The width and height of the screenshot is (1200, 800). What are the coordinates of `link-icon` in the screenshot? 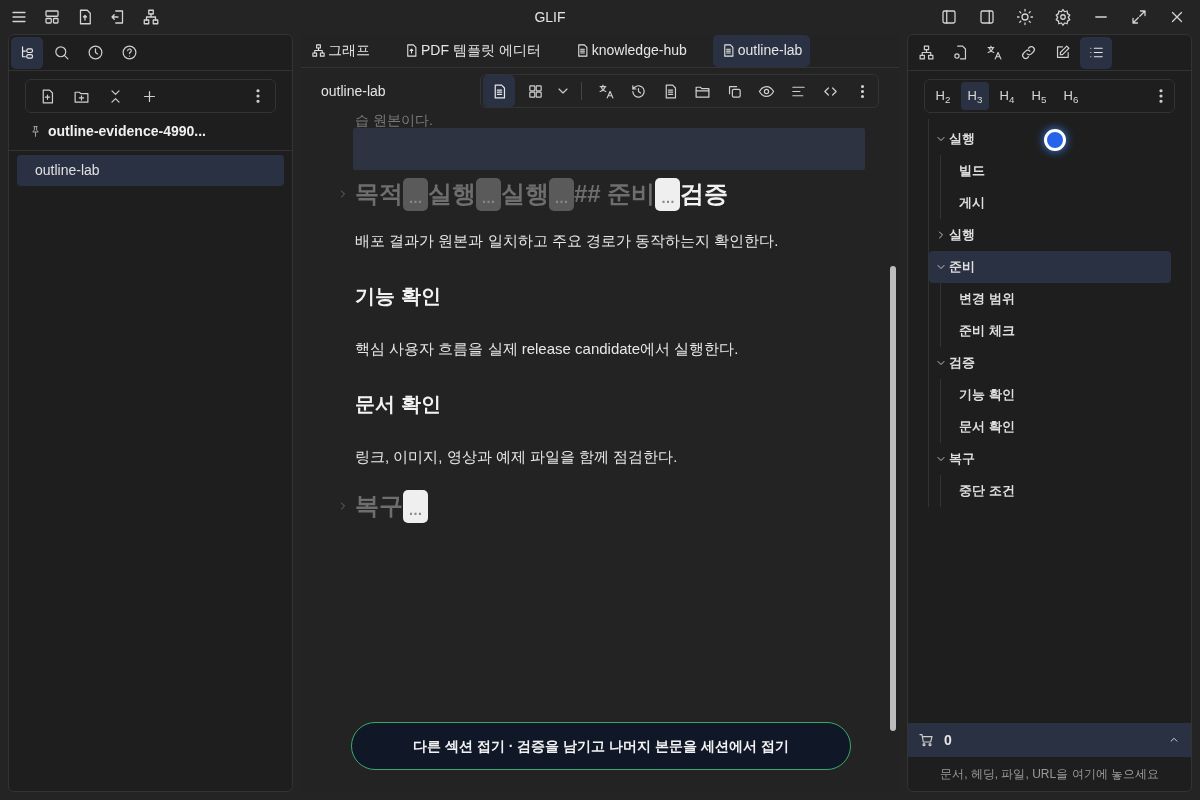 It's located at (1028, 52).